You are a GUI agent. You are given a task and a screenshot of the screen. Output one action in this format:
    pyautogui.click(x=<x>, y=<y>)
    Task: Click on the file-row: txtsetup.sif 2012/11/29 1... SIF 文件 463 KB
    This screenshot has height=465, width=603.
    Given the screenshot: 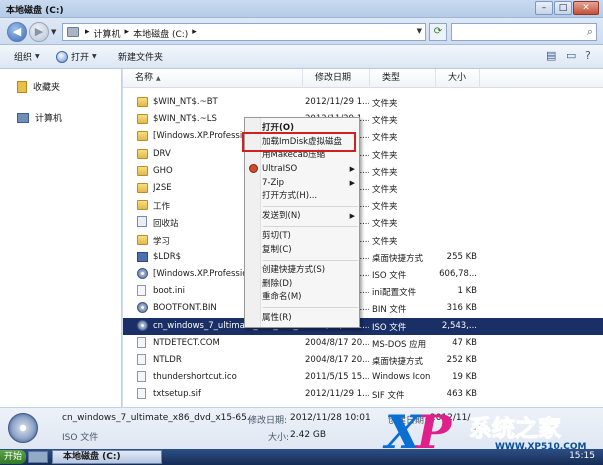 What is the action you would take?
    pyautogui.click(x=363, y=394)
    